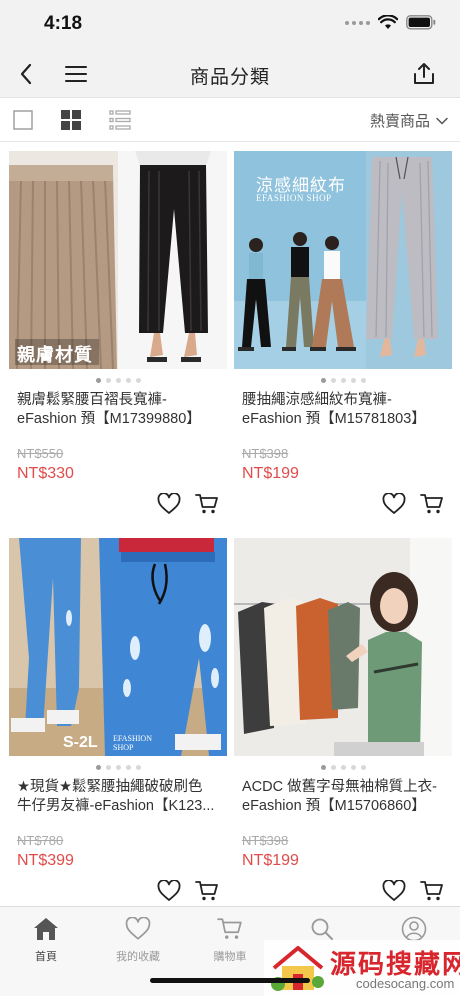 This screenshot has height=996, width=460. I want to click on product-image: 涼感細紋布 EFASHION SHOP, so click(343, 260).